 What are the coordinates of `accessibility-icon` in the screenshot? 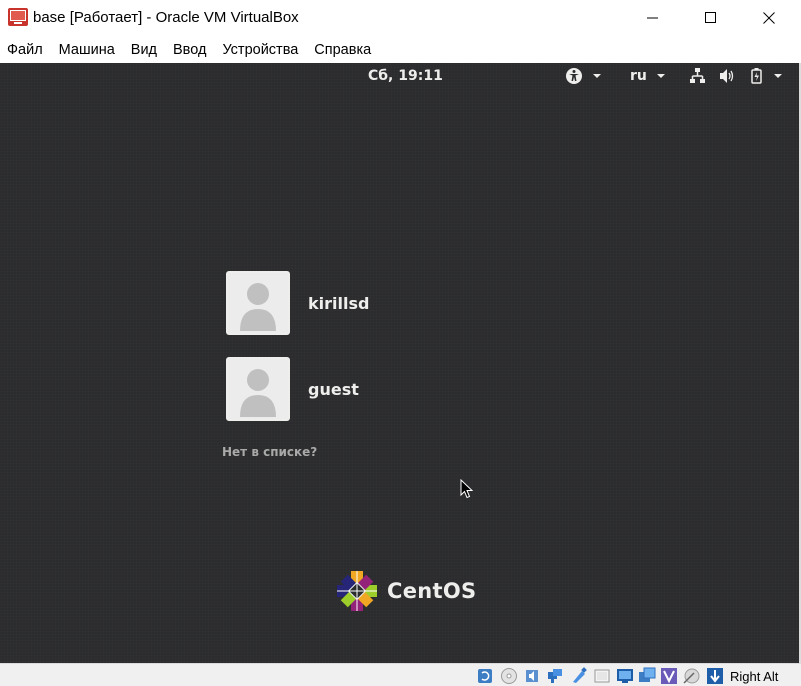 It's located at (583, 76).